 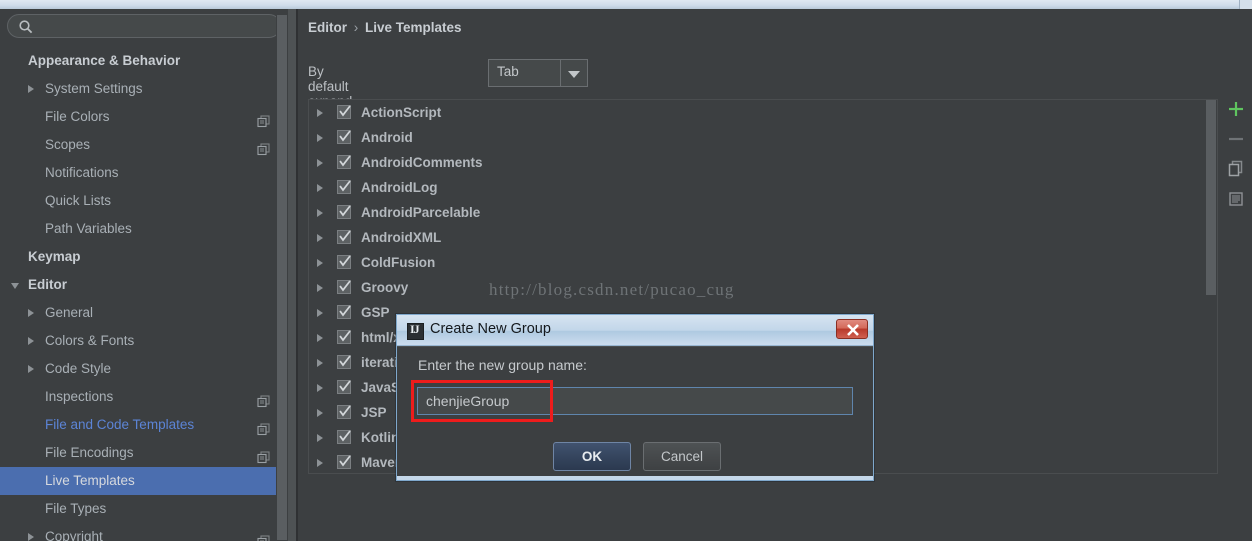 I want to click on sidebar-item-label: Appearance & Behavior, so click(x=104, y=60).